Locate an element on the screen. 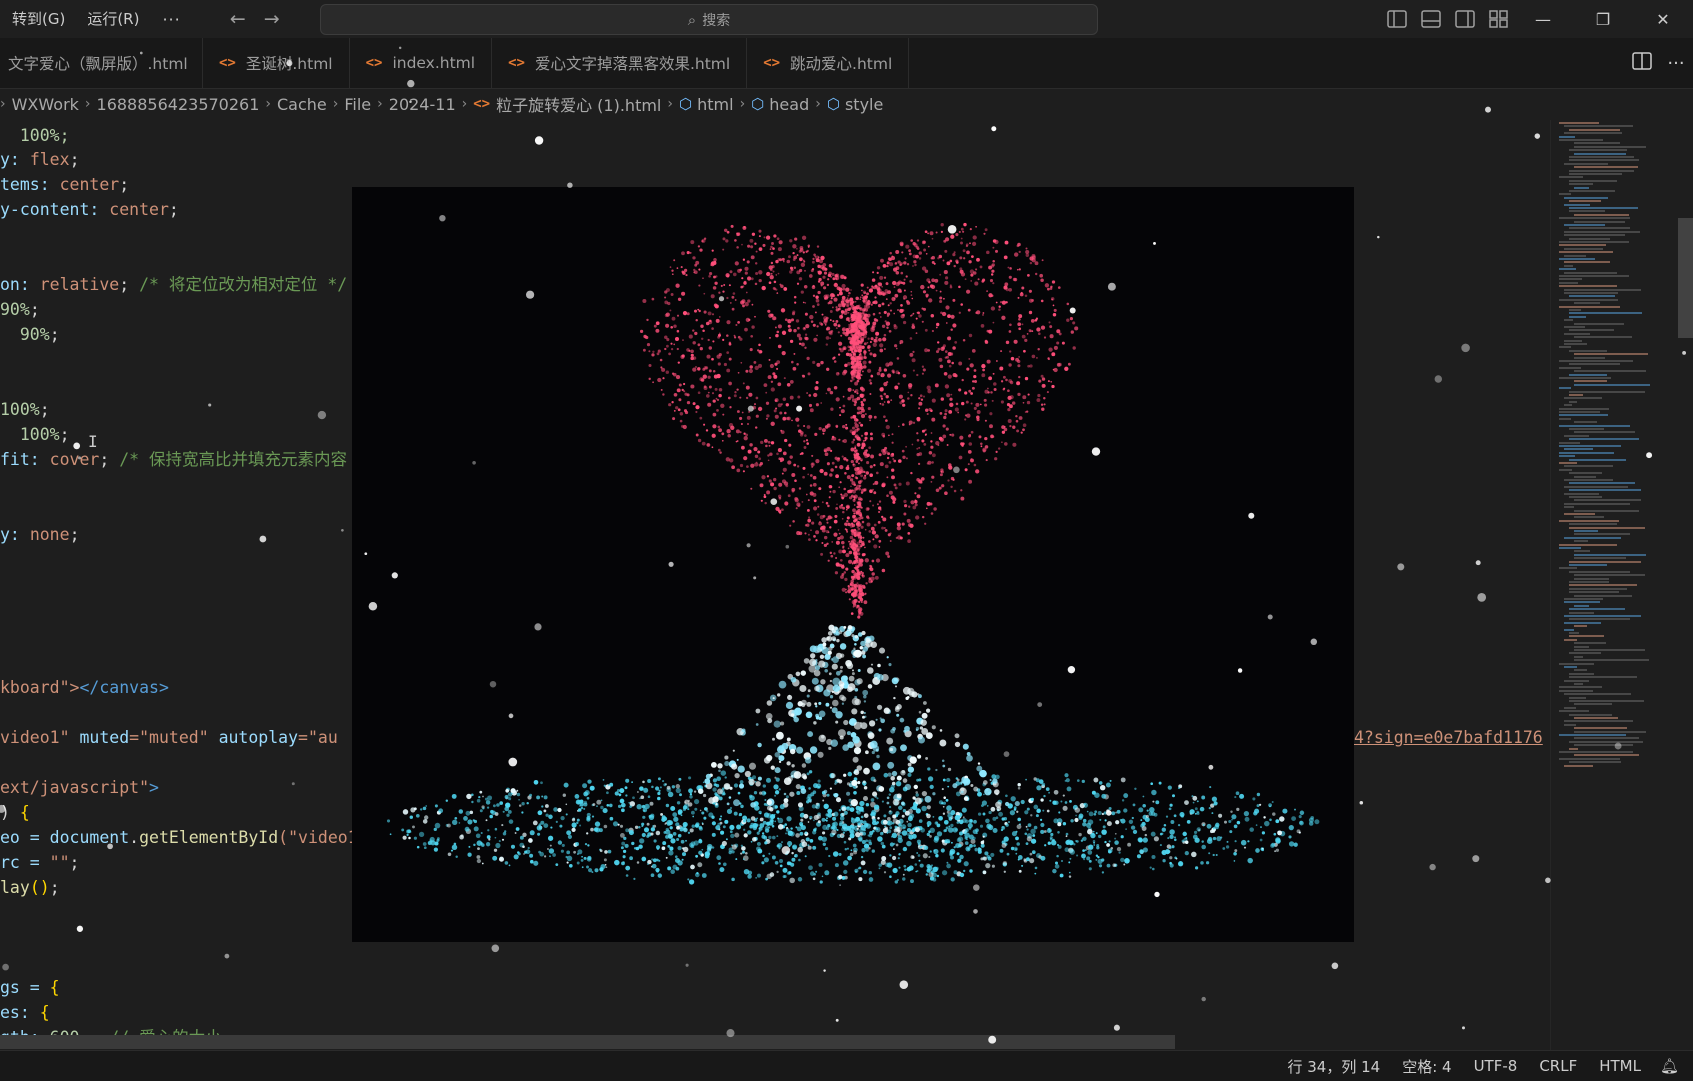 The image size is (1693, 1081). back-arrow-icon: ← is located at coordinates (238, 19).